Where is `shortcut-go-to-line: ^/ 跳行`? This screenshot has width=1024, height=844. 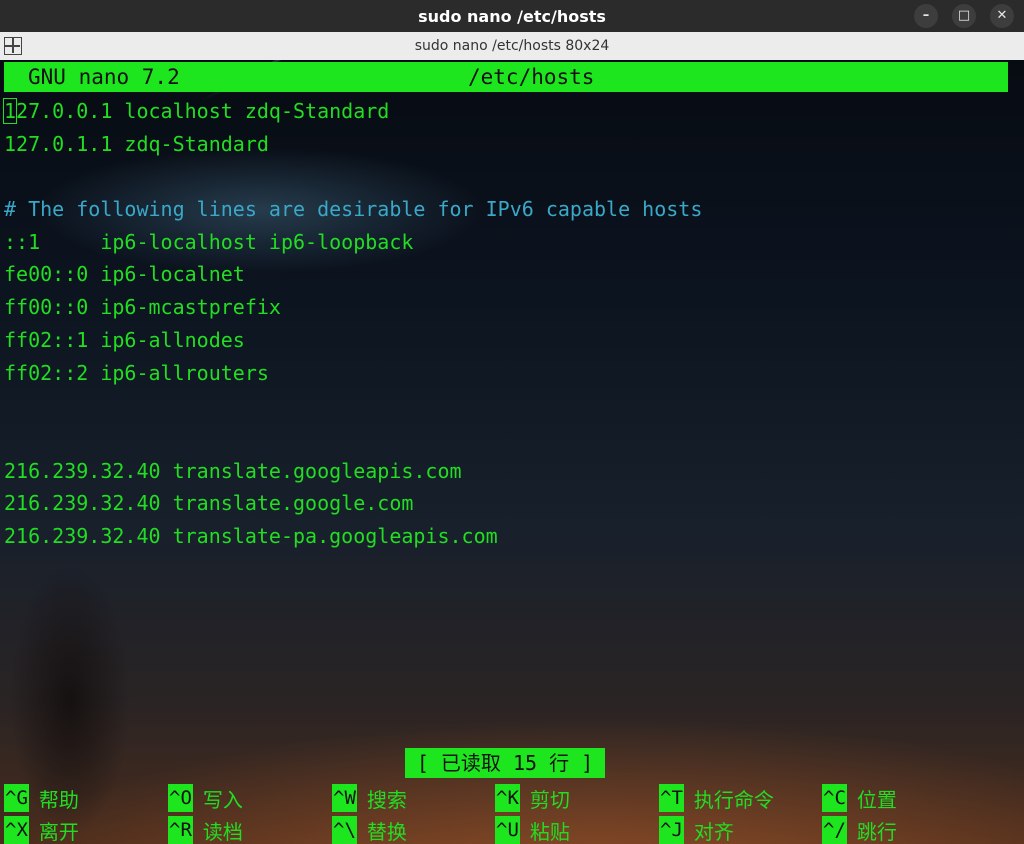 shortcut-go-to-line: ^/ 跳行 is located at coordinates (859, 829).